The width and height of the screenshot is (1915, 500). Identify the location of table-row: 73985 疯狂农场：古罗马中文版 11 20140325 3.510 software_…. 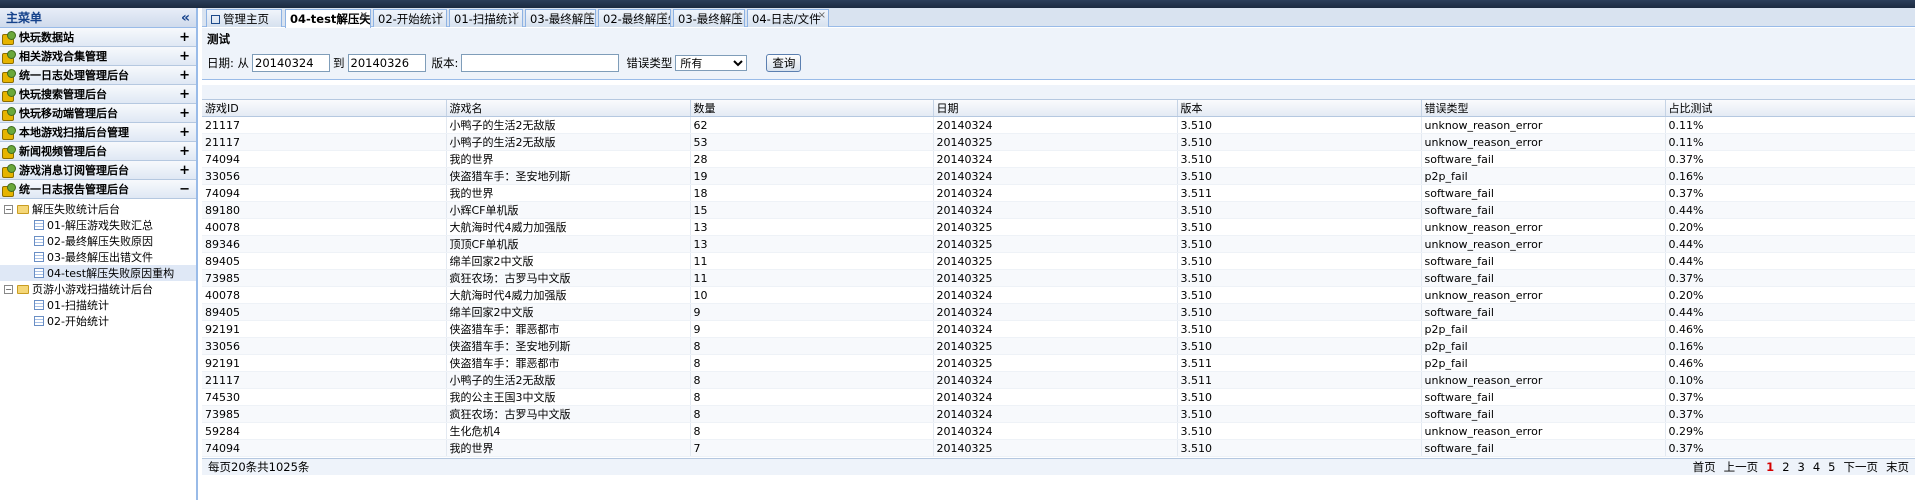
(1058, 278).